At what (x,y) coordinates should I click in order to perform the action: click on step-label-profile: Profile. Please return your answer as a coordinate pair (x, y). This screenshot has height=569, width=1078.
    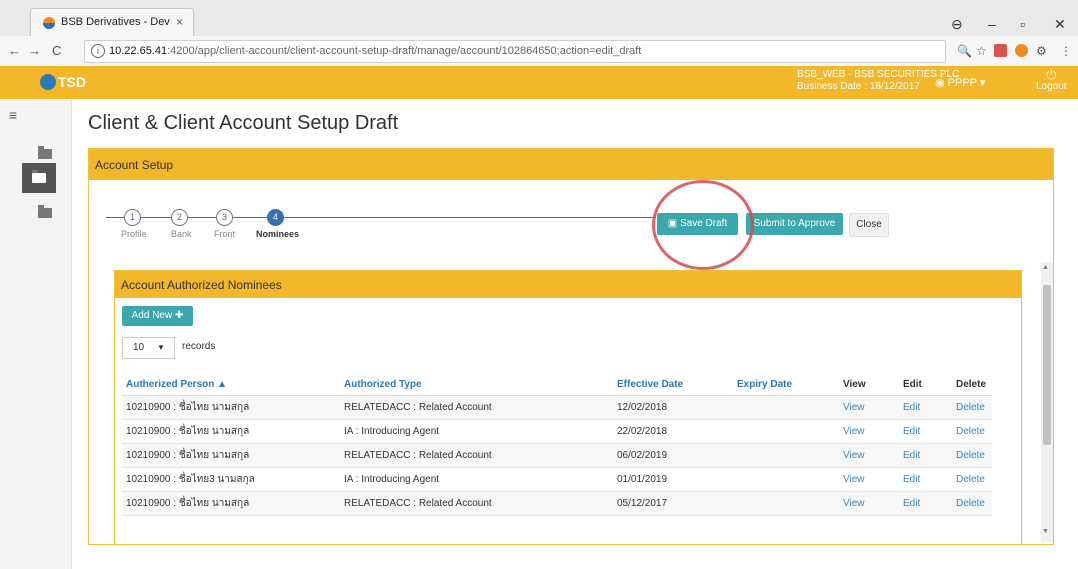
    Looking at the image, I should click on (134, 234).